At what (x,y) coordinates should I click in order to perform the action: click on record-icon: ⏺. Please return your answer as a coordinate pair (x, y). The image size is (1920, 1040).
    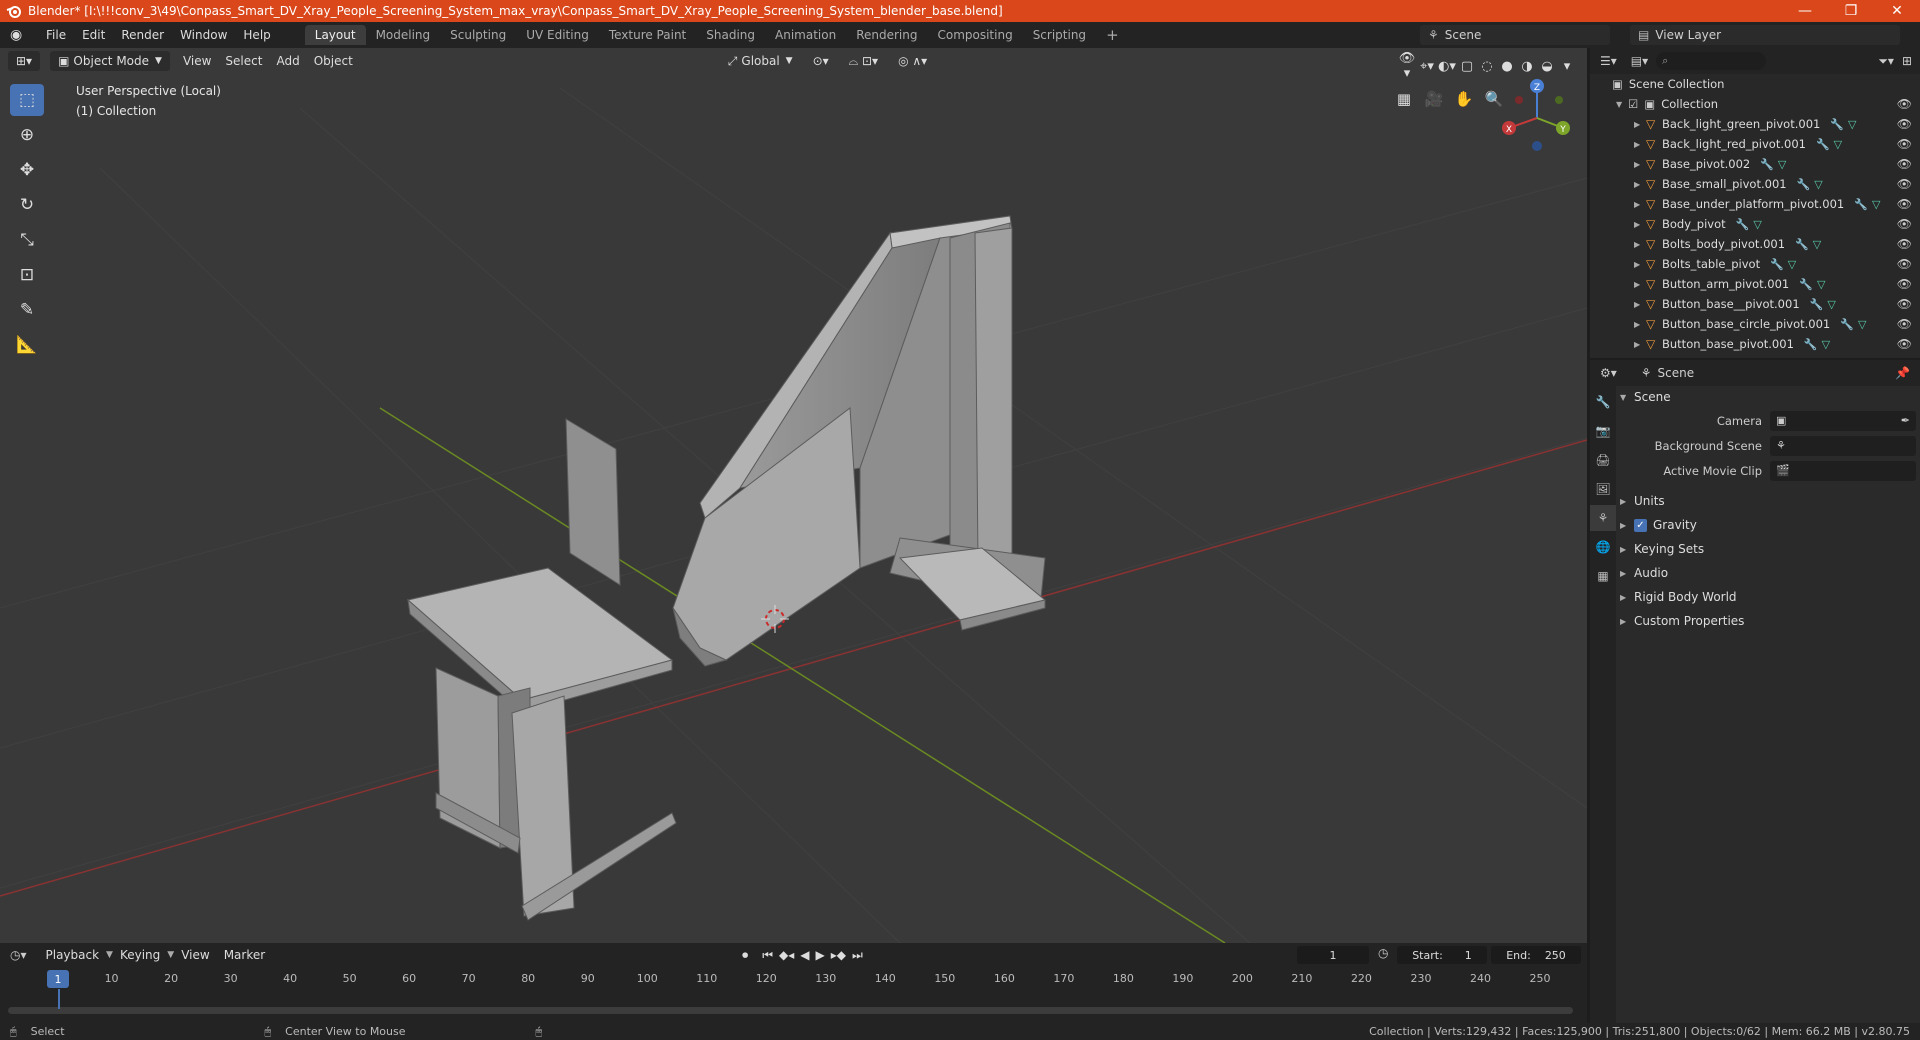
    Looking at the image, I should click on (745, 955).